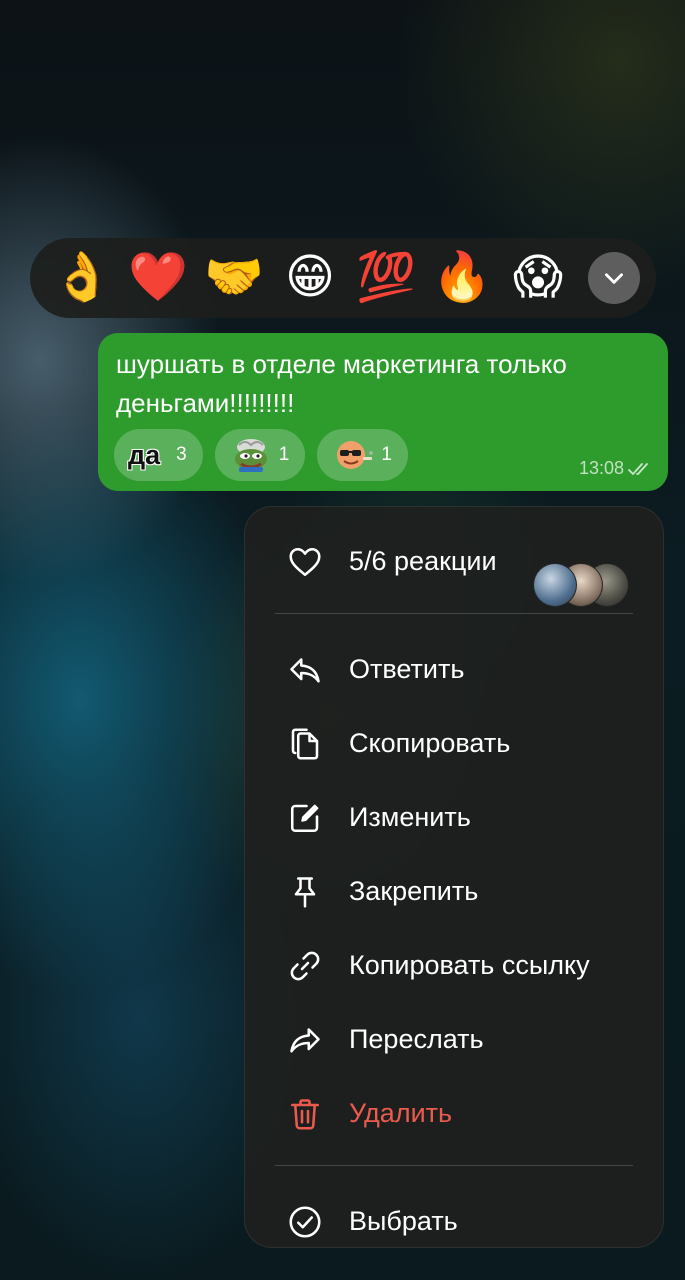 The width and height of the screenshot is (685, 1280). I want to click on expand-reactions-button, so click(614, 278).